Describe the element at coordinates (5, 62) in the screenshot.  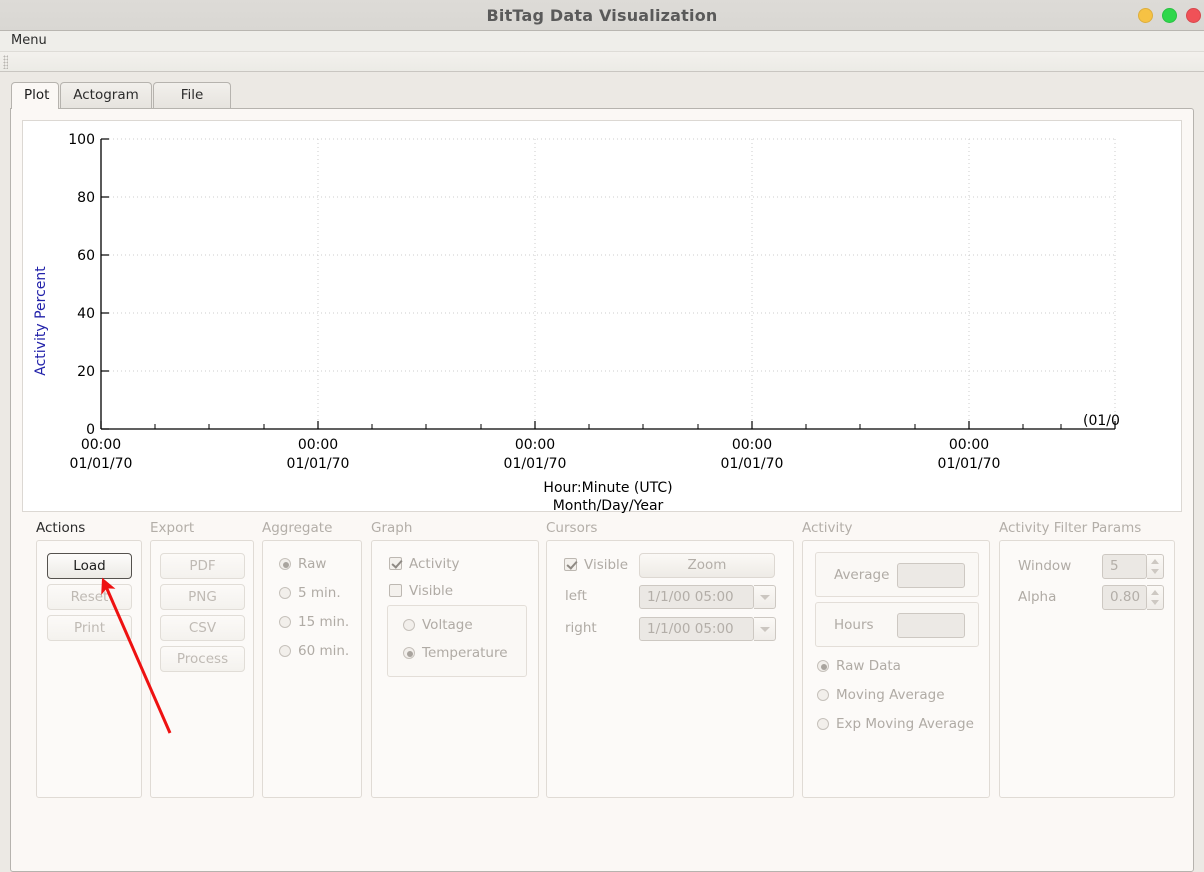
I see `toolbar-drag-handle-icon` at that location.